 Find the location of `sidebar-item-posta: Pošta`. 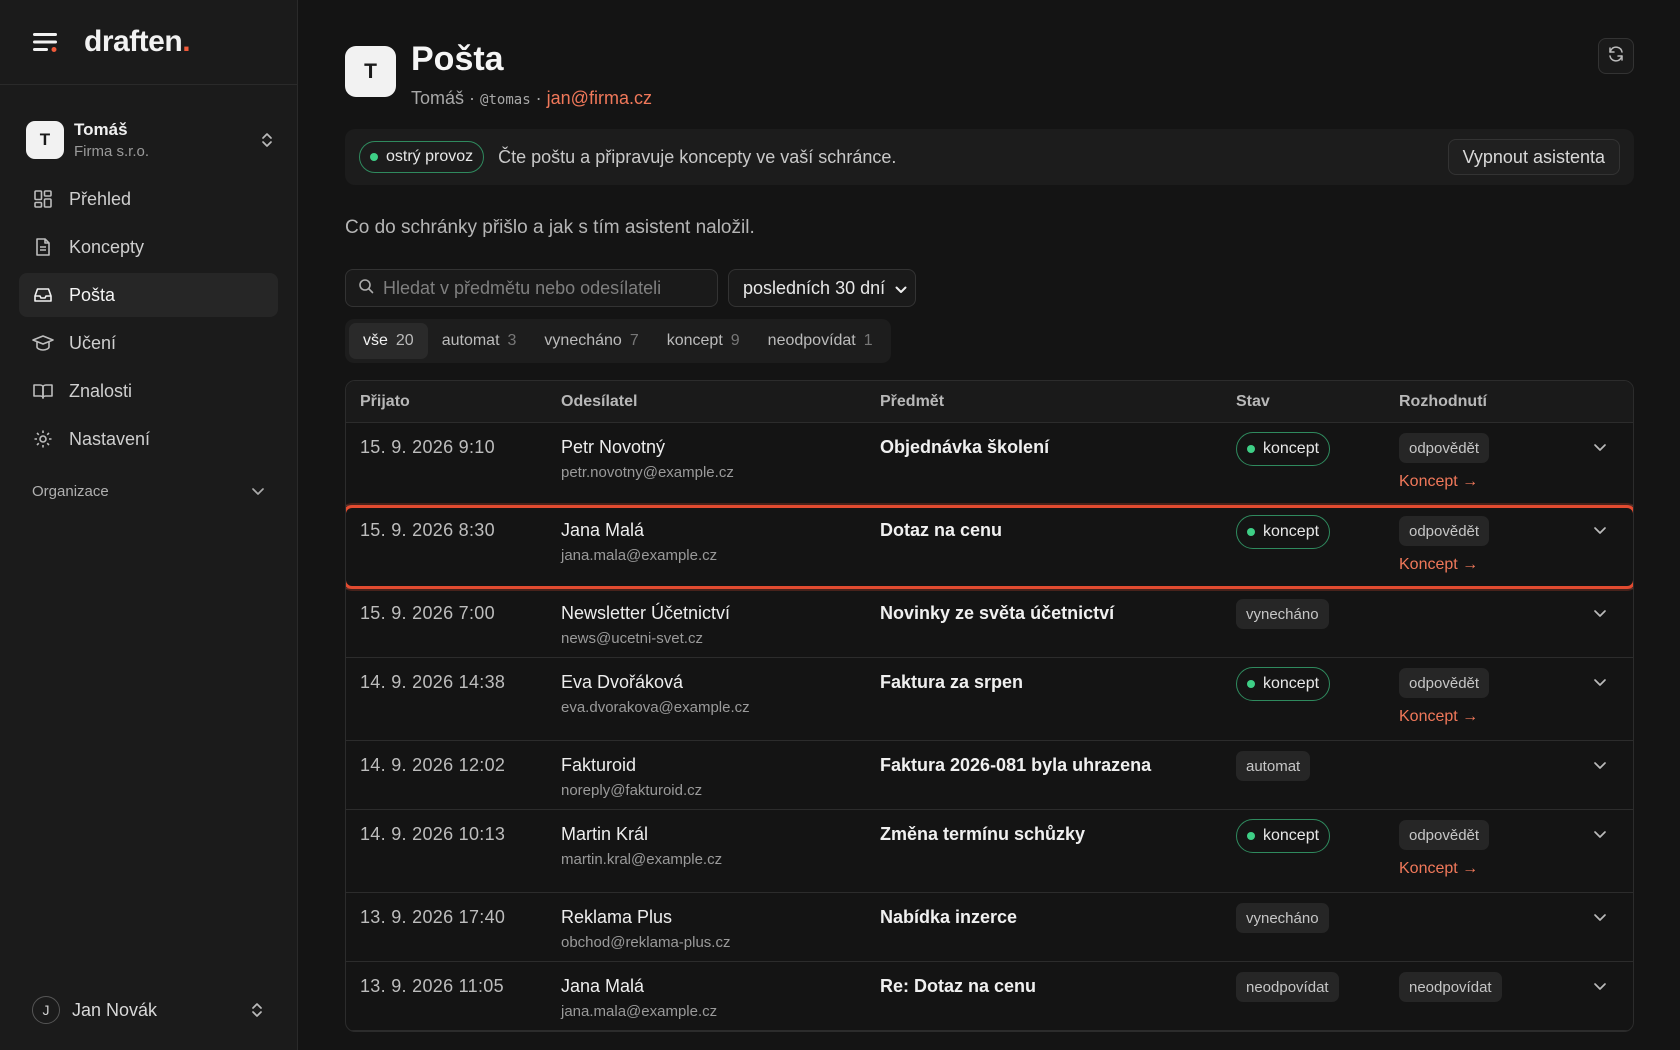

sidebar-item-posta: Pošta is located at coordinates (148, 295).